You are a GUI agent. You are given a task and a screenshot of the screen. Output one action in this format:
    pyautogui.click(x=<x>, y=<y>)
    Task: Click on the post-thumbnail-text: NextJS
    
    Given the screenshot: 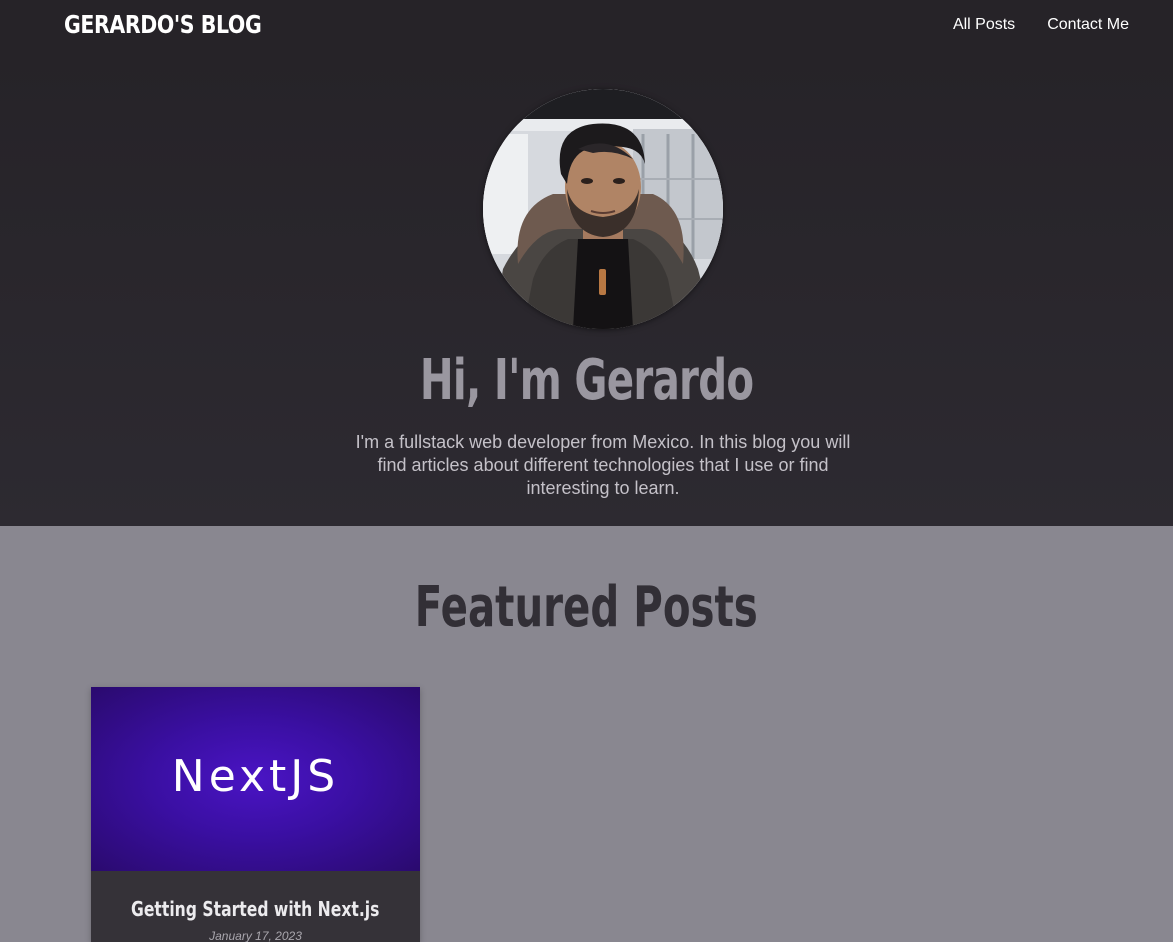 What is the action you would take?
    pyautogui.click(x=255, y=776)
    